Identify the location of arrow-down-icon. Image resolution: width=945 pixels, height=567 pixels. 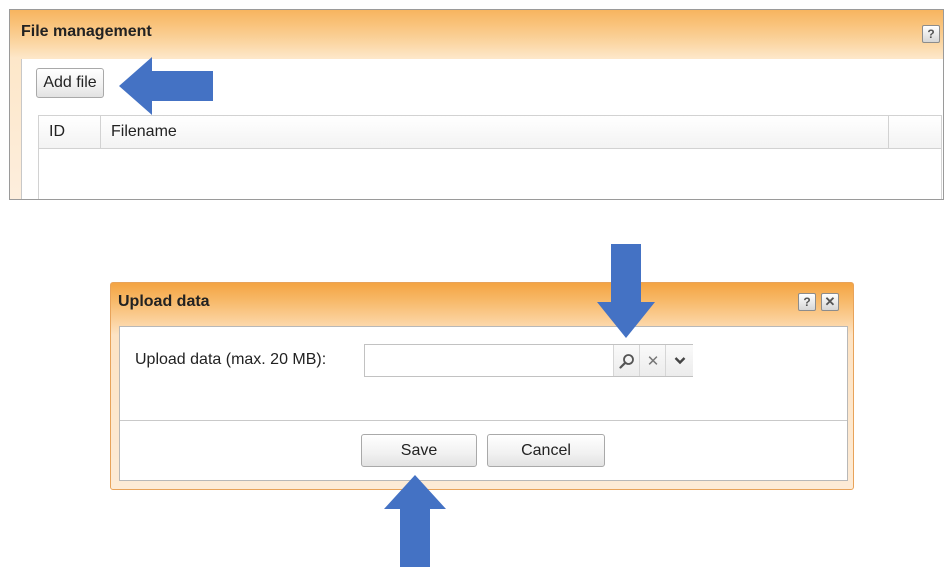
(626, 291).